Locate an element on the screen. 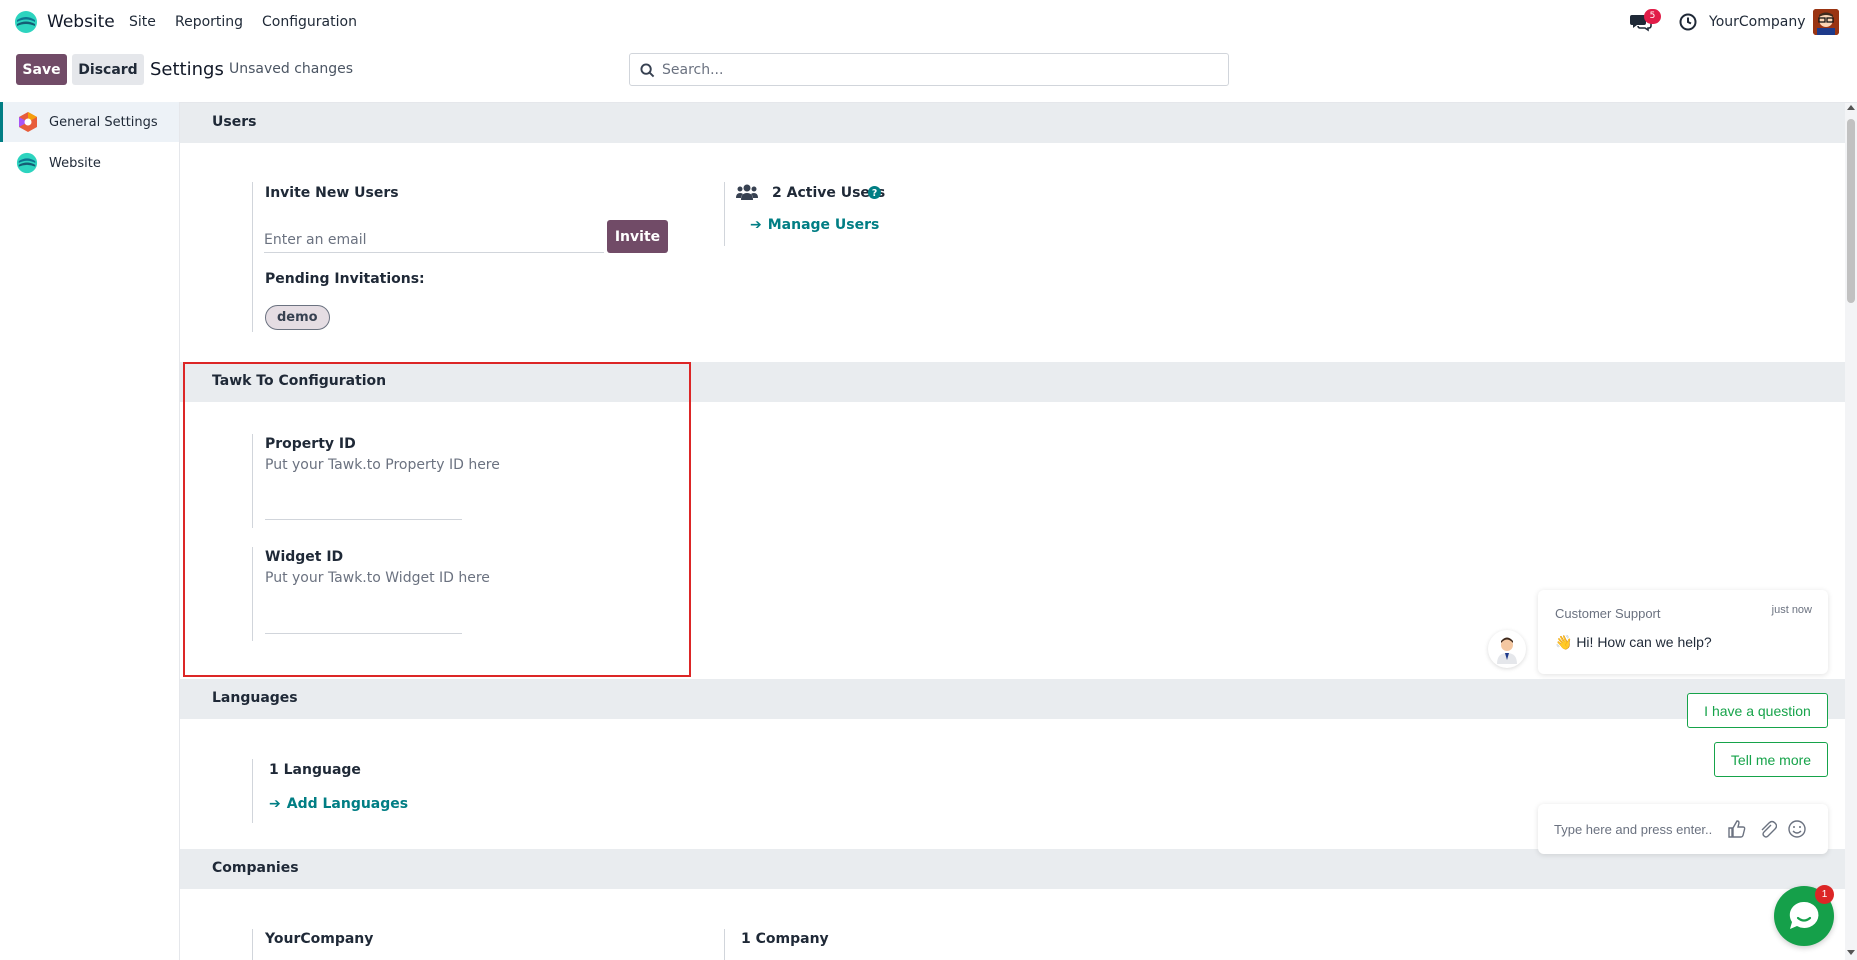 This screenshot has width=1857, height=960. section-title: Companies is located at coordinates (255, 868).